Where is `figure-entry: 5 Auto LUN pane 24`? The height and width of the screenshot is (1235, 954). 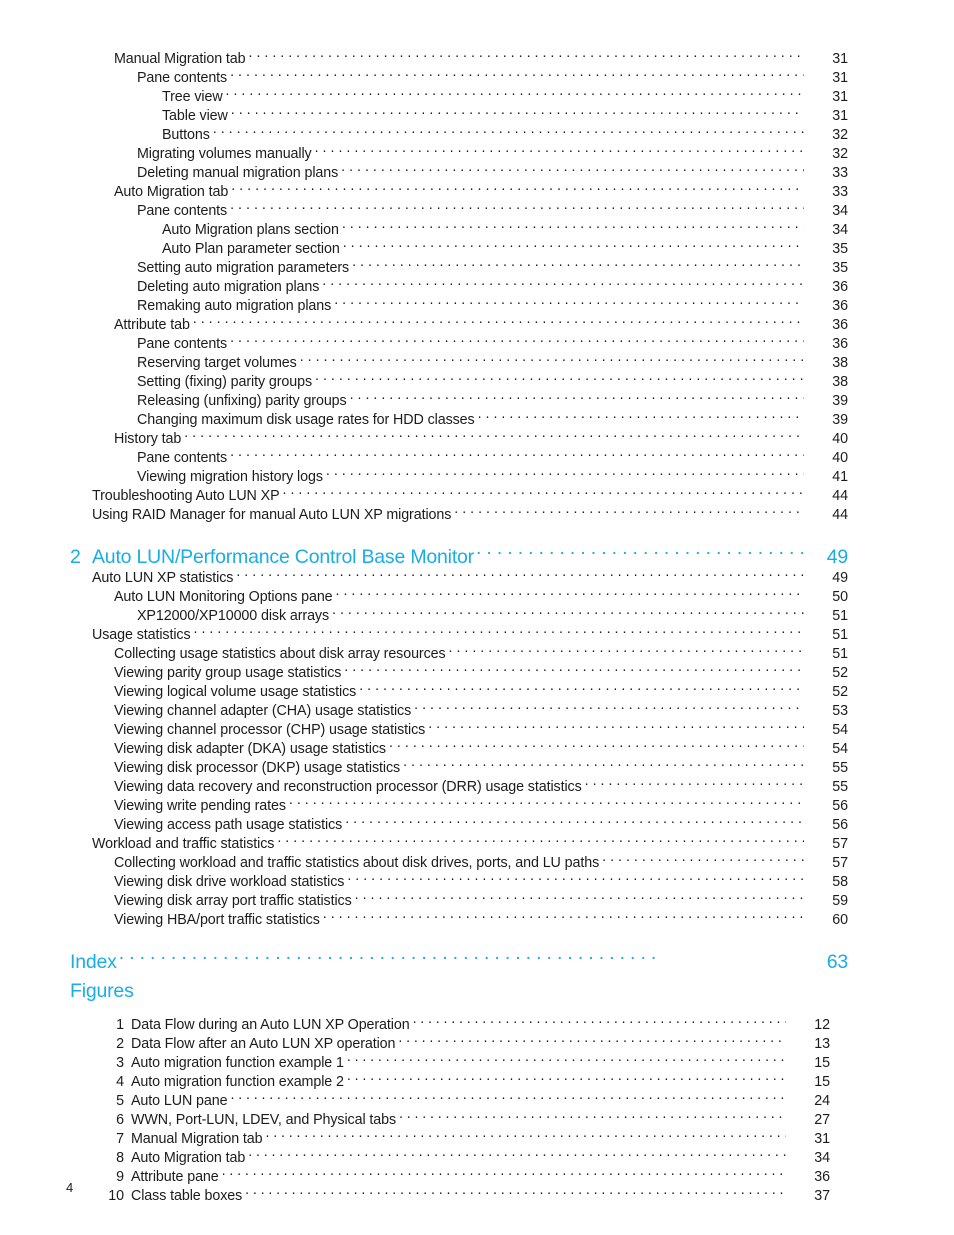
figure-entry: 5 Auto LUN pane 24 is located at coordinates (424, 1097).